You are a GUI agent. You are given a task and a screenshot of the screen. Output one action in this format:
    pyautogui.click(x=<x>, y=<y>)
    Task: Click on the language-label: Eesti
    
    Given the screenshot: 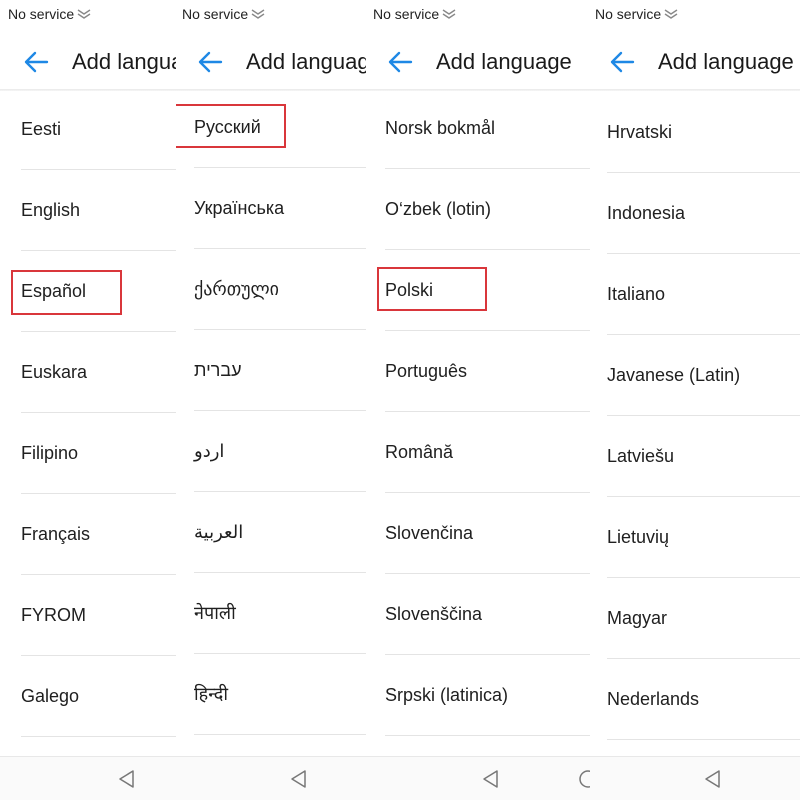 What is the action you would take?
    pyautogui.click(x=41, y=128)
    